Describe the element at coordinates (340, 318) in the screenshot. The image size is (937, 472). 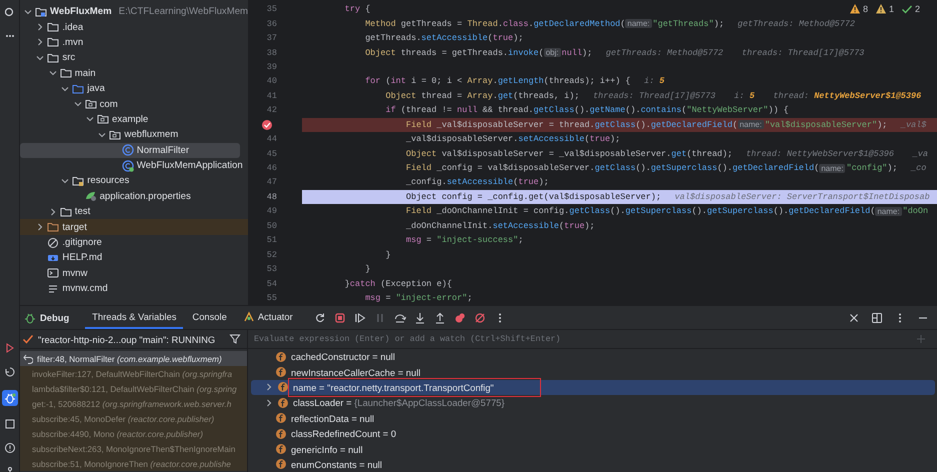
I see `stop-icon` at that location.